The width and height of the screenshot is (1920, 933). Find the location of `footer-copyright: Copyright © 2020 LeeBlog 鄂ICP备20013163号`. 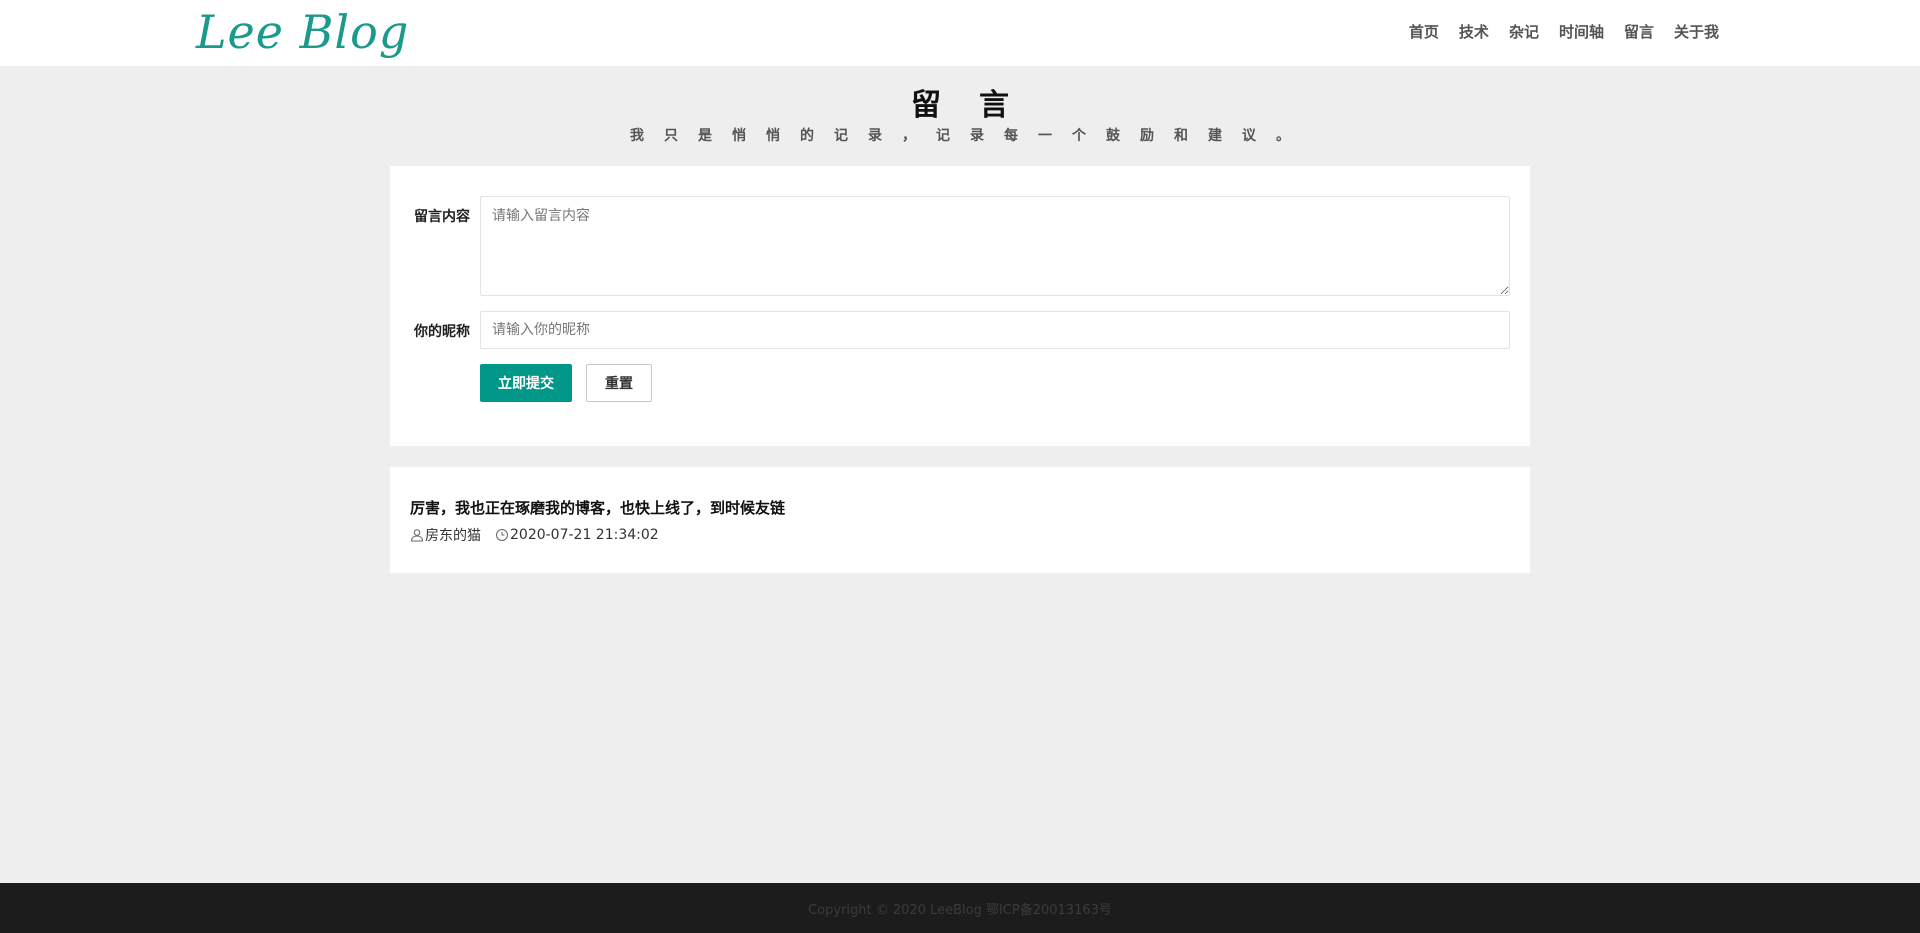

footer-copyright: Copyright © 2020 LeeBlog 鄂ICP备20013163号 is located at coordinates (960, 910).